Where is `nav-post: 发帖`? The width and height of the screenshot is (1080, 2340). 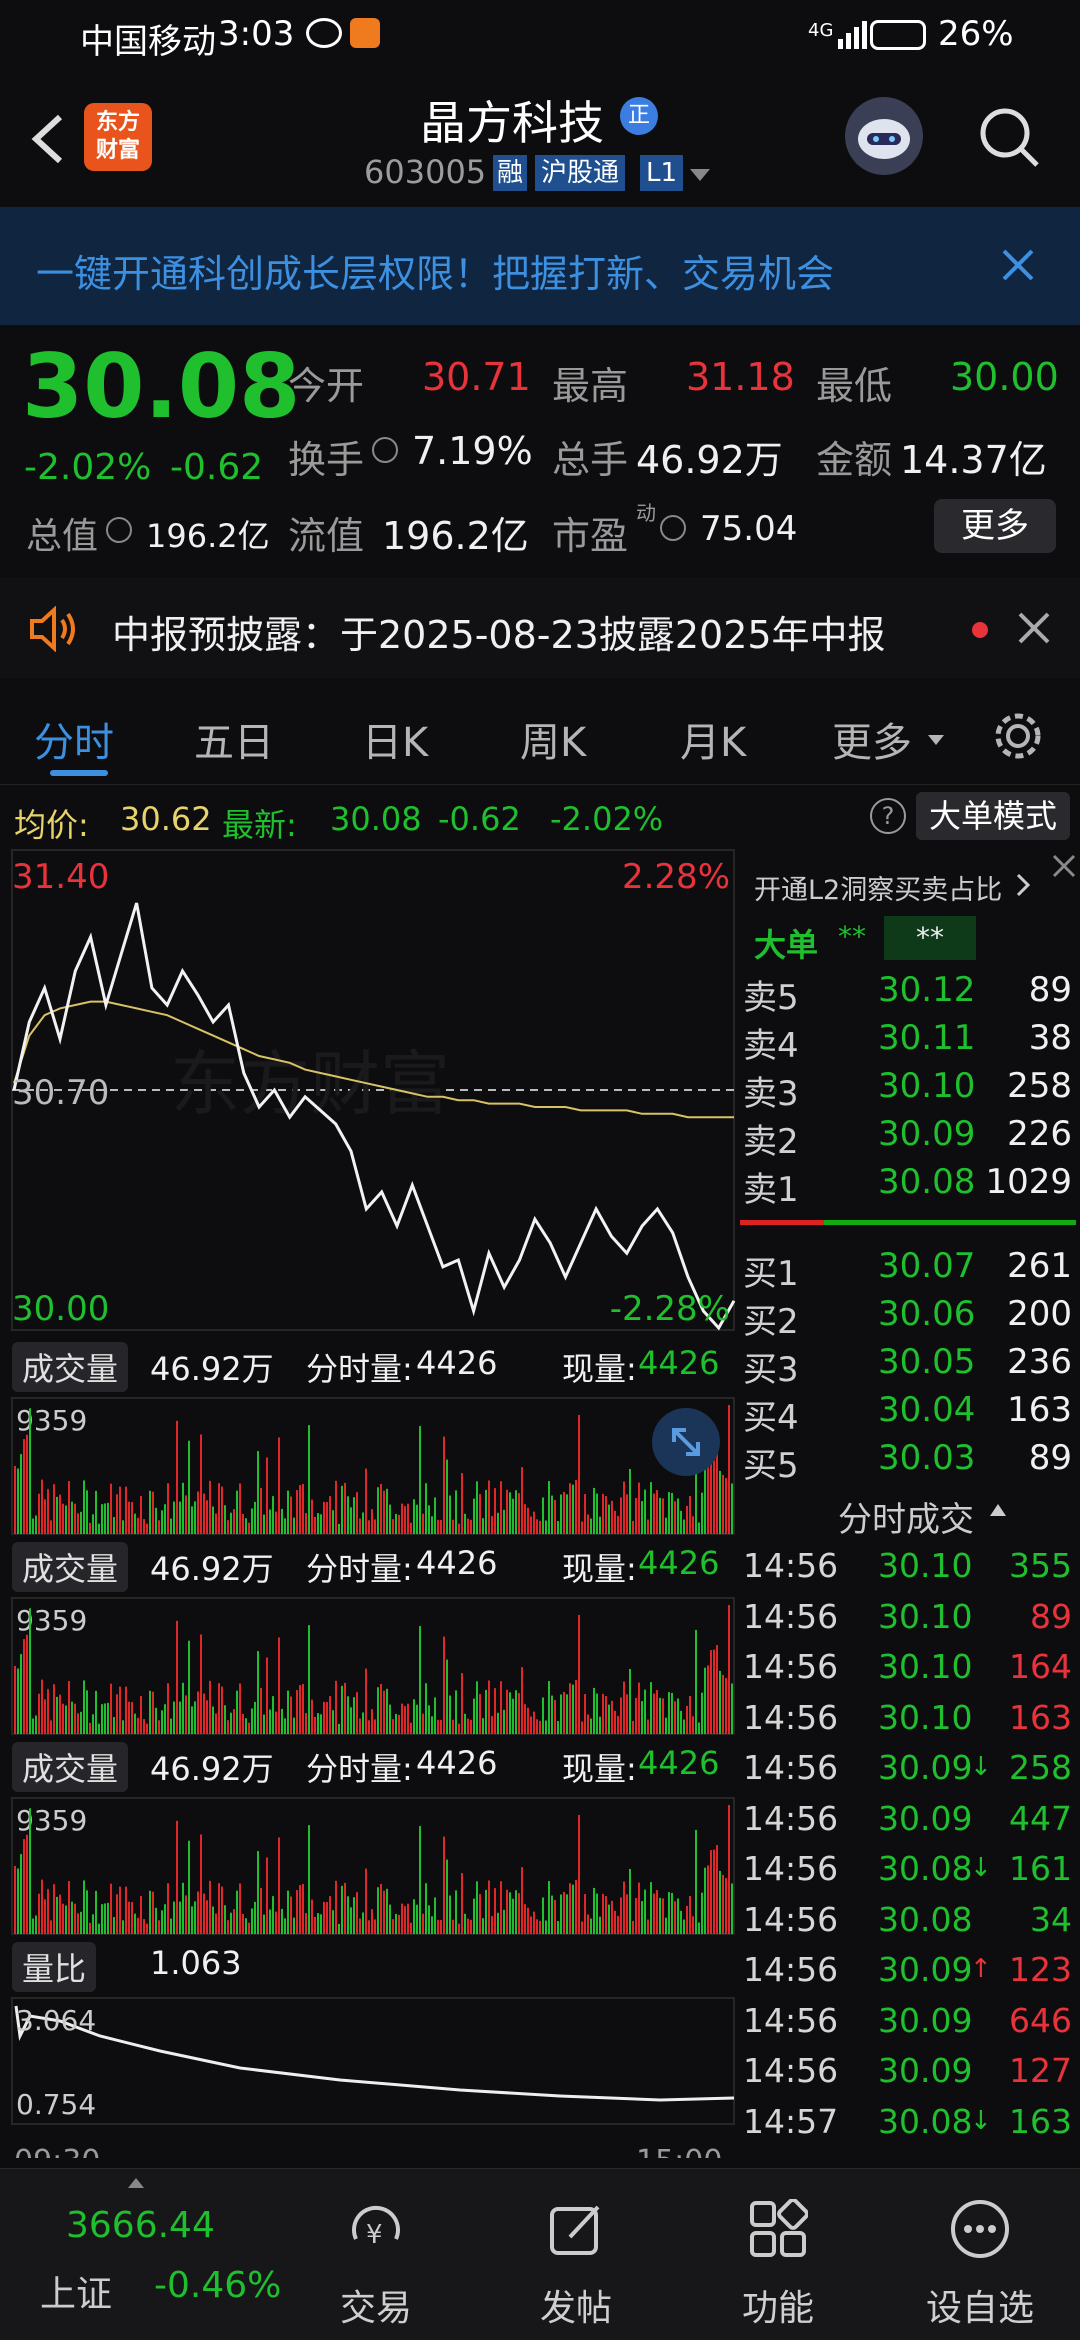 nav-post: 发帖 is located at coordinates (576, 2254).